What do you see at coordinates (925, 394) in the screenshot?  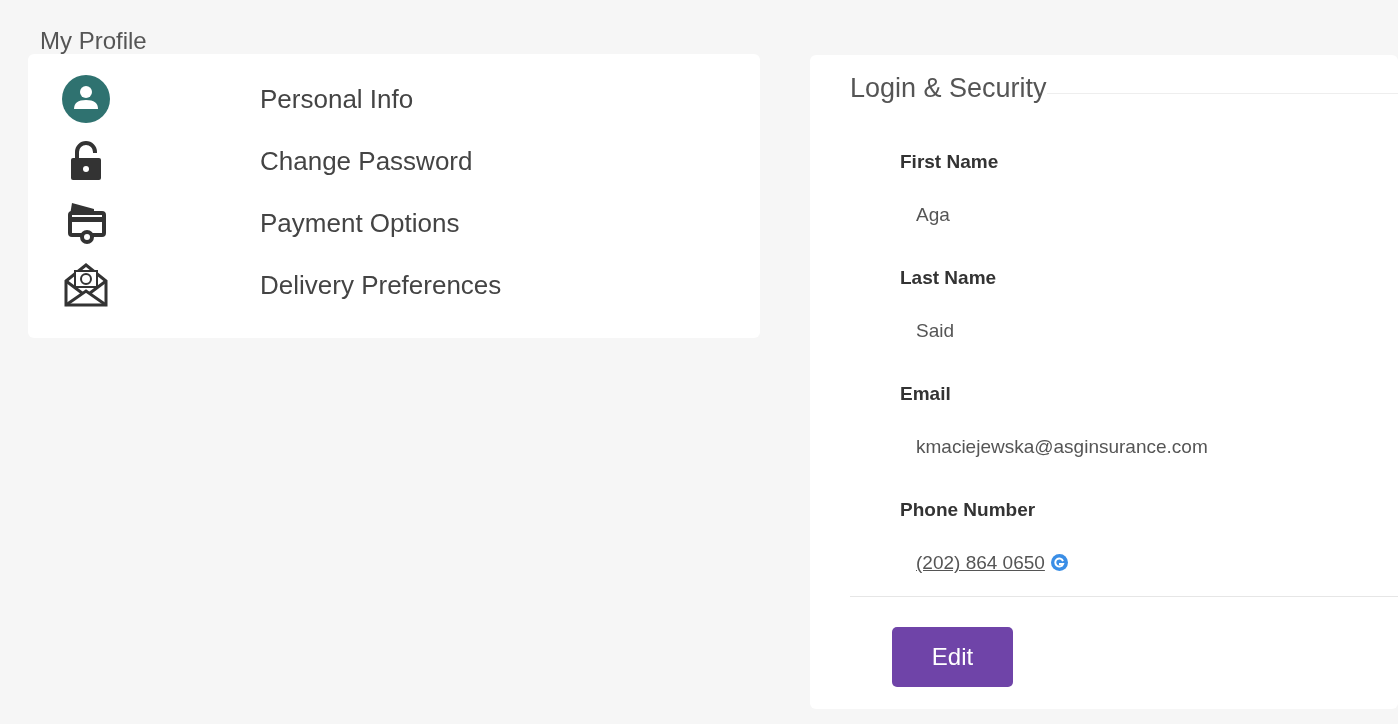 I see `field-label: Email` at bounding box center [925, 394].